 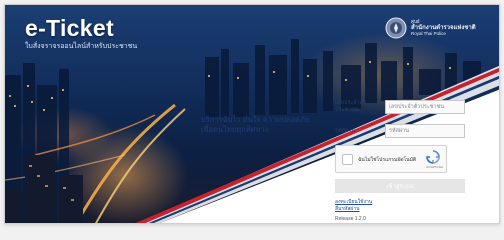 I want to click on password-input, so click(x=425, y=131).